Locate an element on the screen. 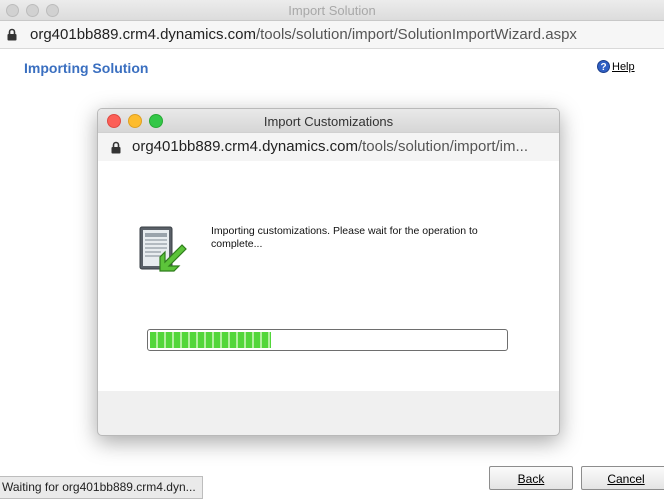 The width and height of the screenshot is (664, 499). cancel-button: Cancel is located at coordinates (622, 478).